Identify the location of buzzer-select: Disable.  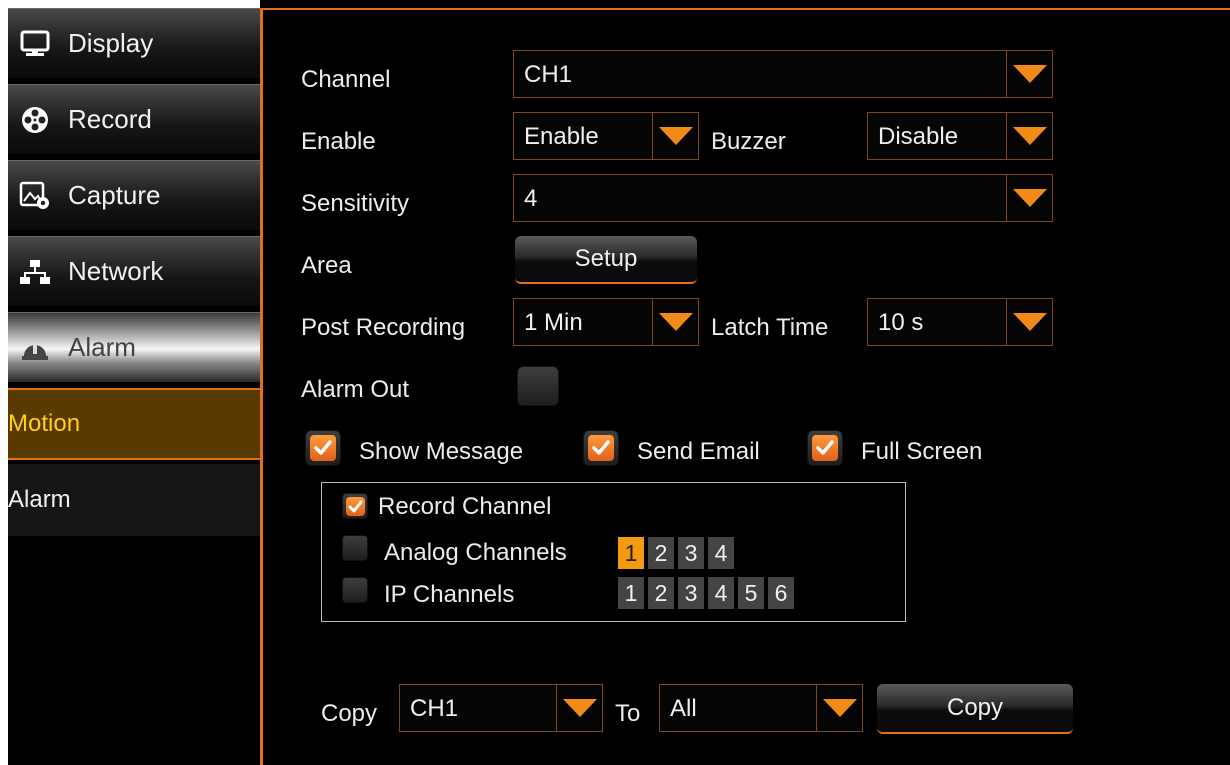
(960, 136).